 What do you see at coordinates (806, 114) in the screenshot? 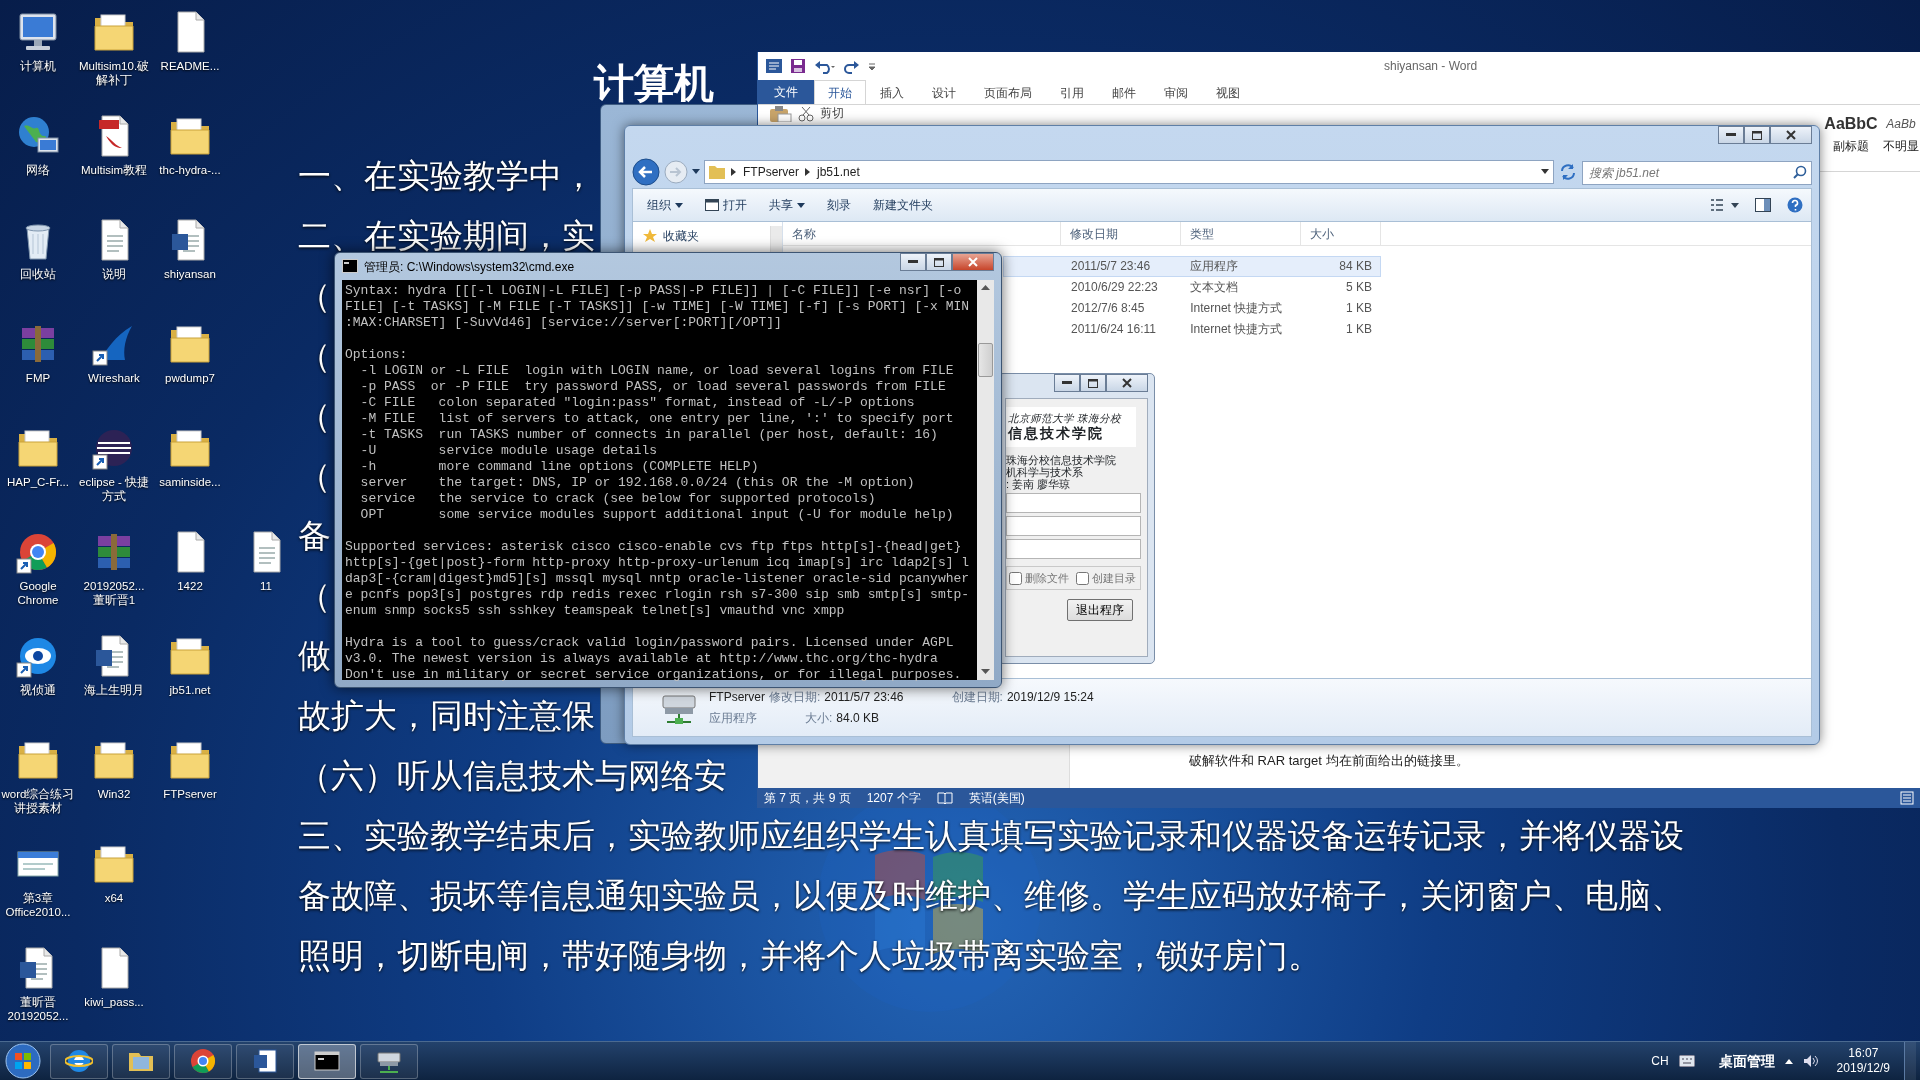
I see `scissors-icon` at bounding box center [806, 114].